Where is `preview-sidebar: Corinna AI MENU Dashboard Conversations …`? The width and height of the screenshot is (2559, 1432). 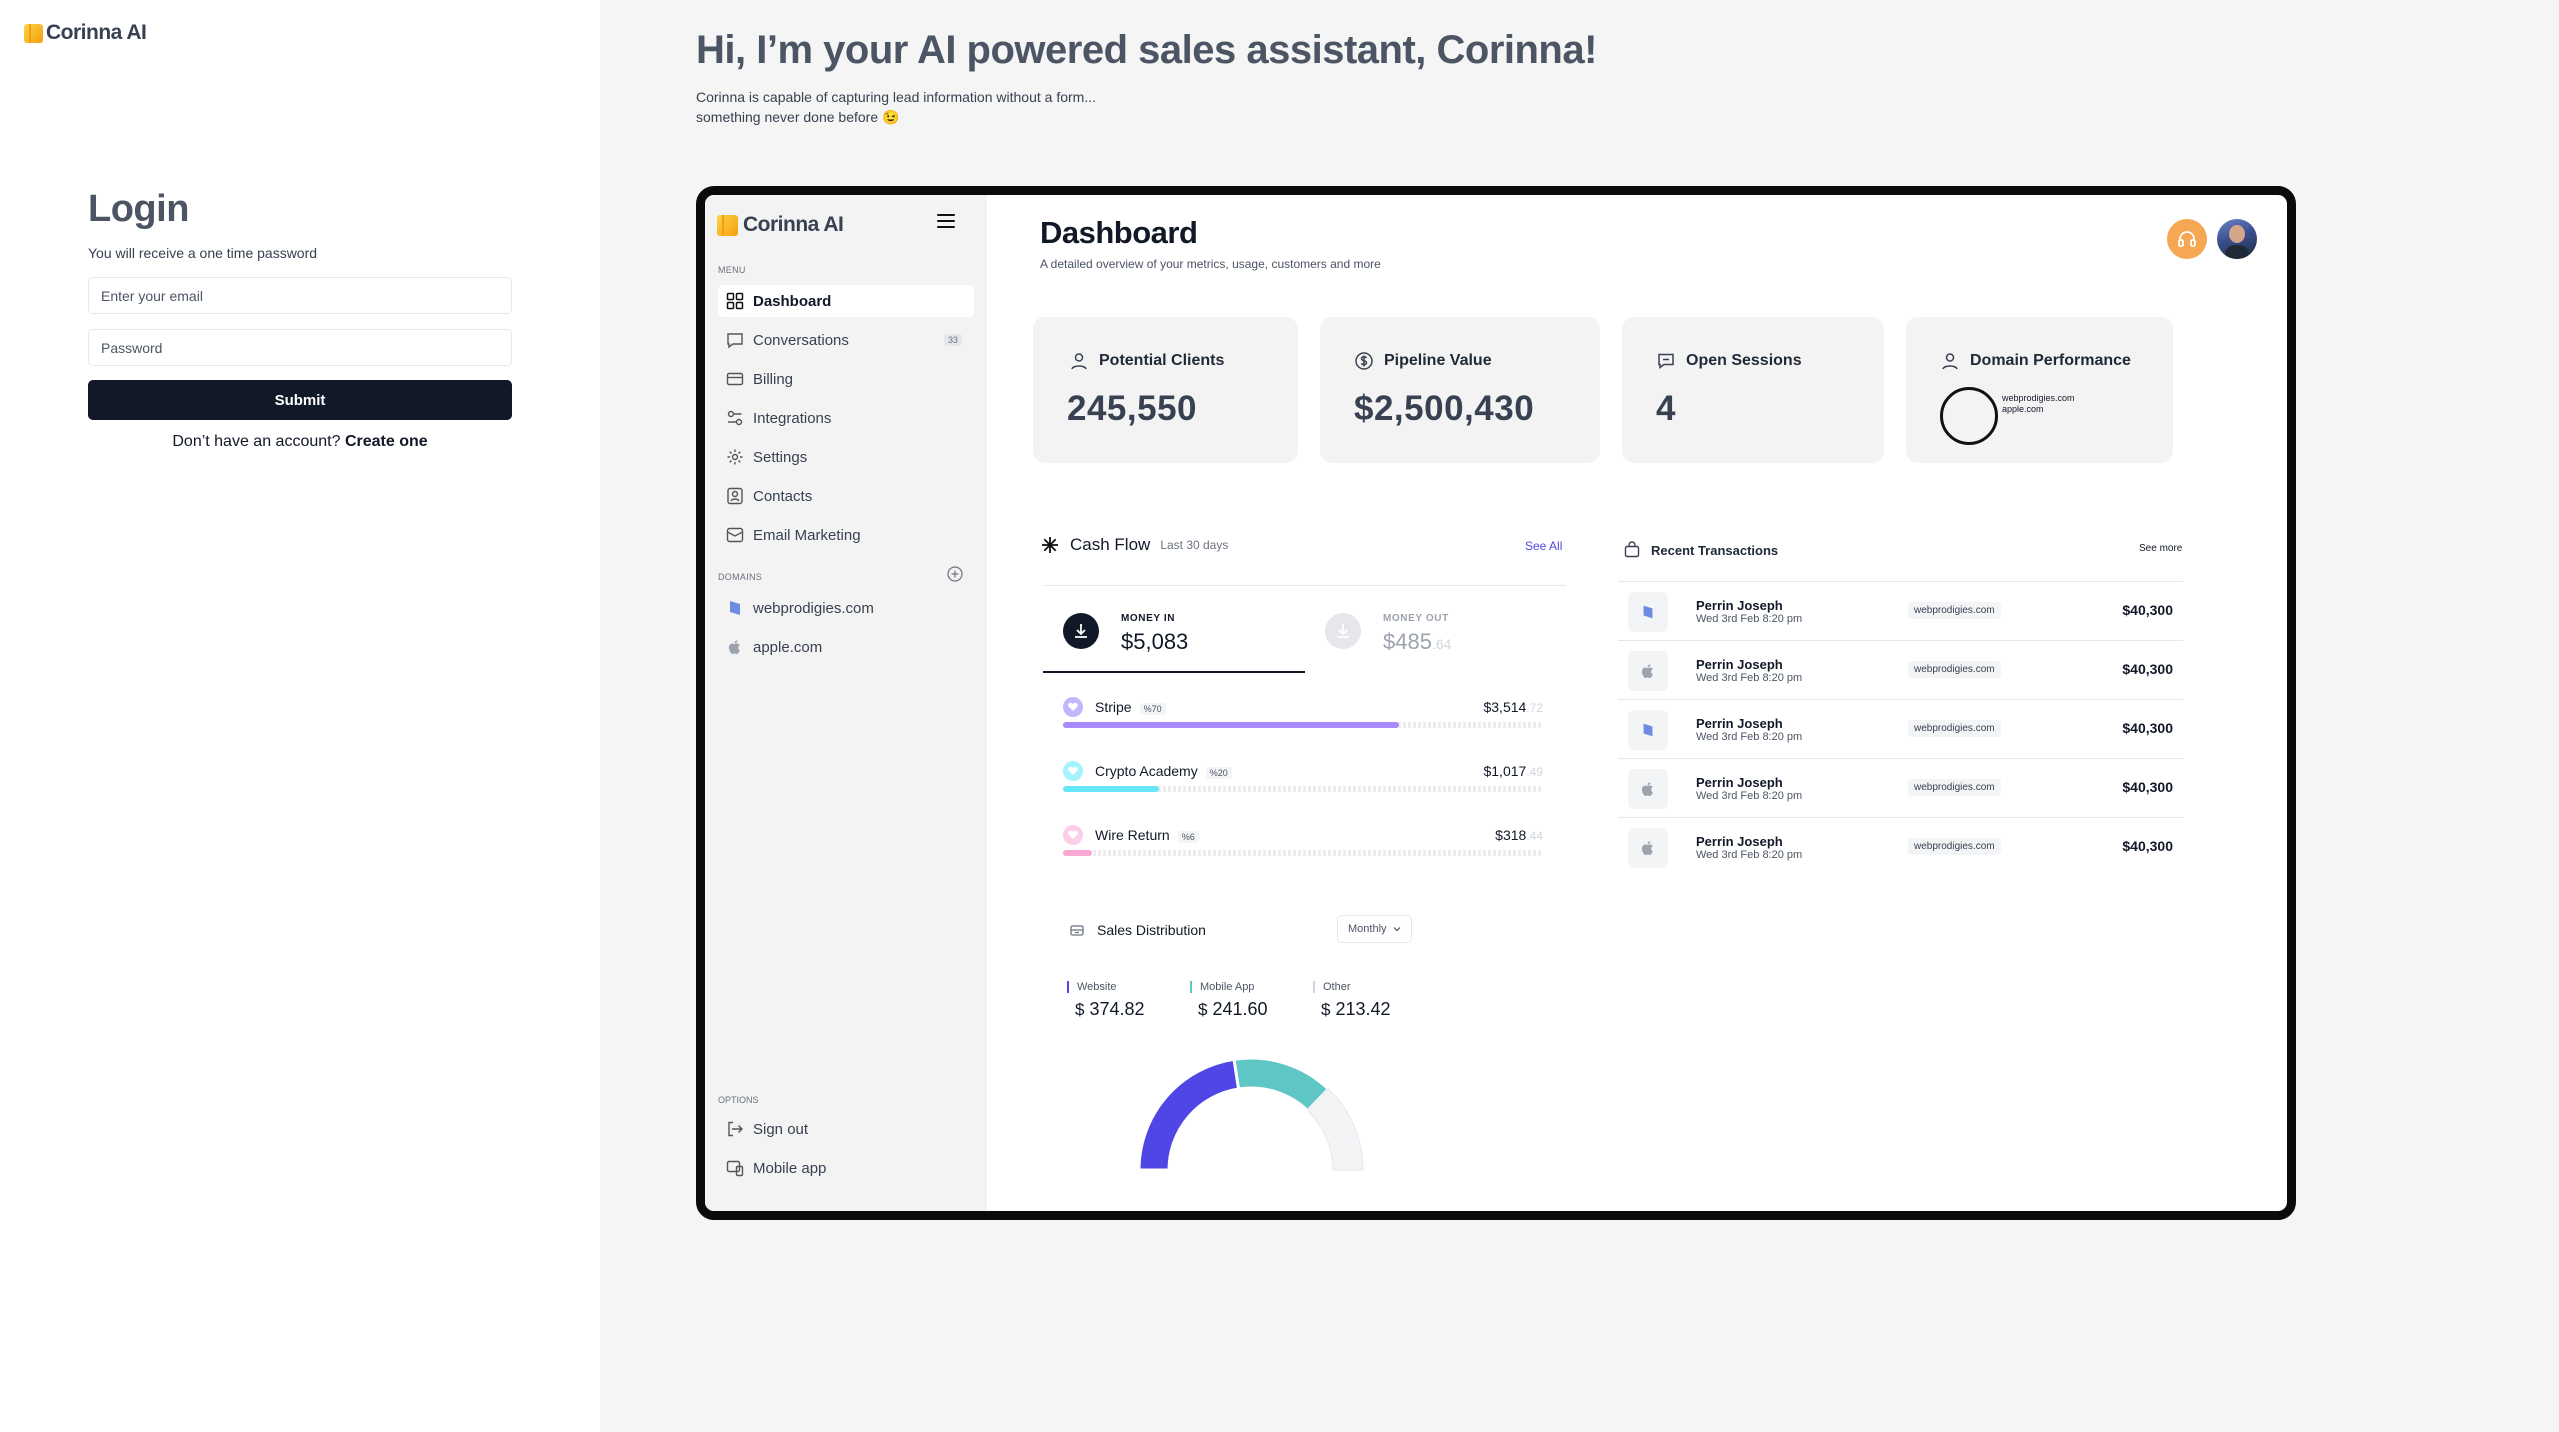
preview-sidebar: Corinna AI MENU Dashboard Conversations … is located at coordinates (846, 703).